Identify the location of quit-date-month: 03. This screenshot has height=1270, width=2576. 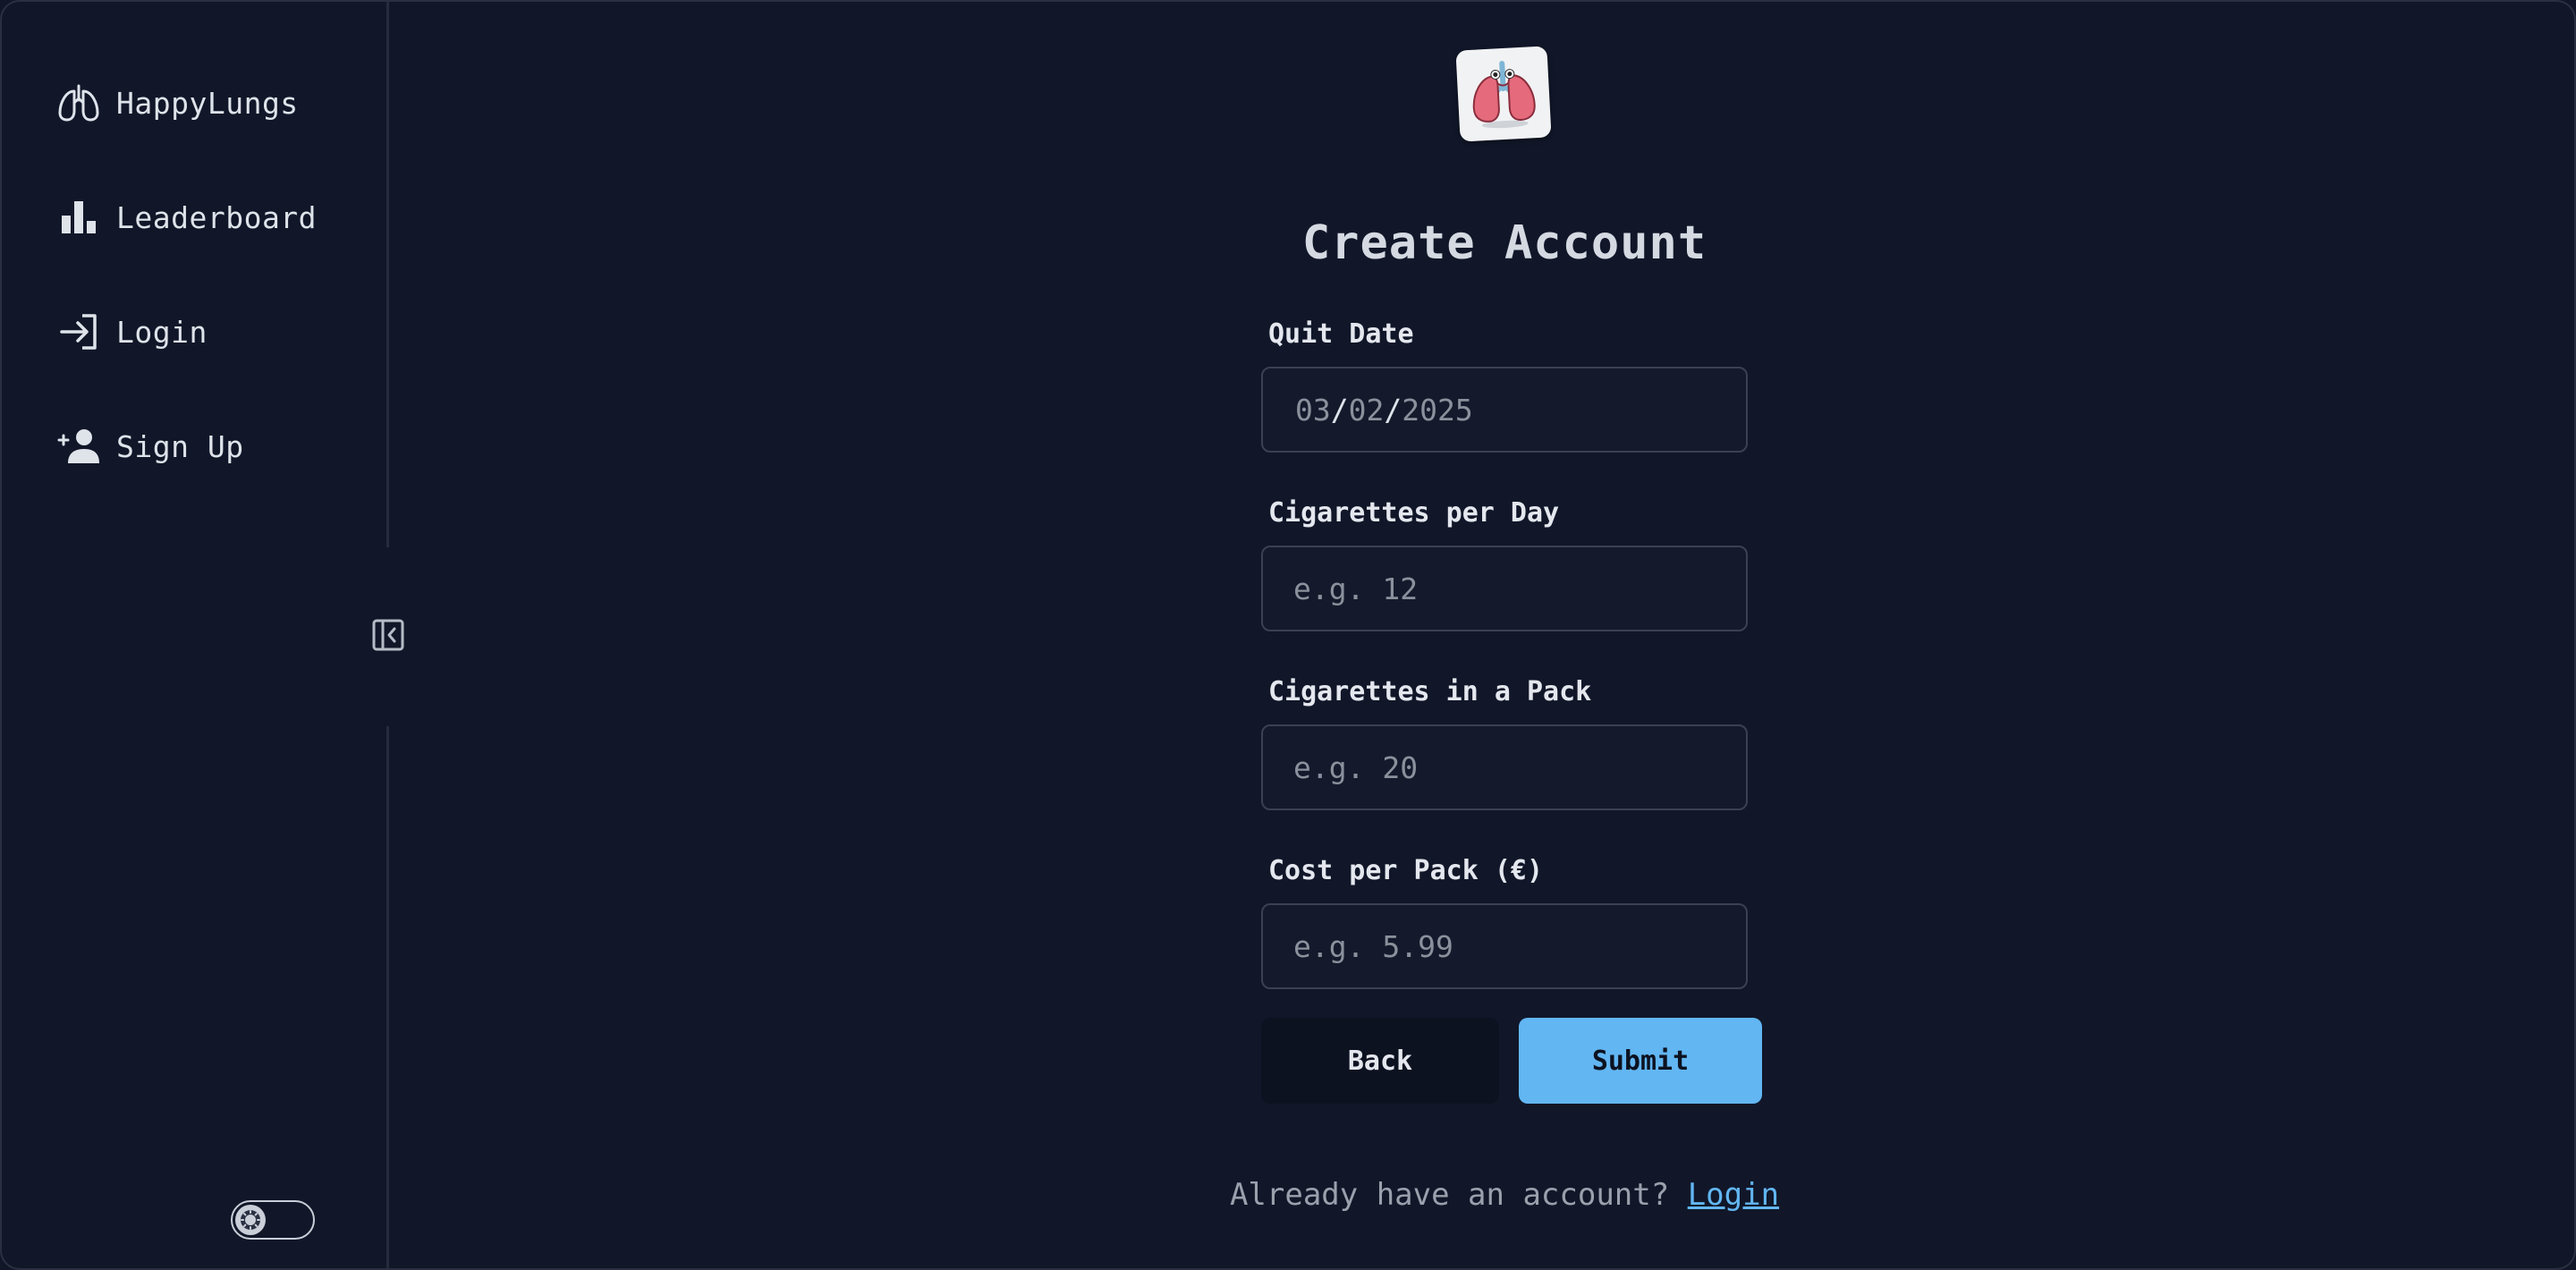
(1313, 410).